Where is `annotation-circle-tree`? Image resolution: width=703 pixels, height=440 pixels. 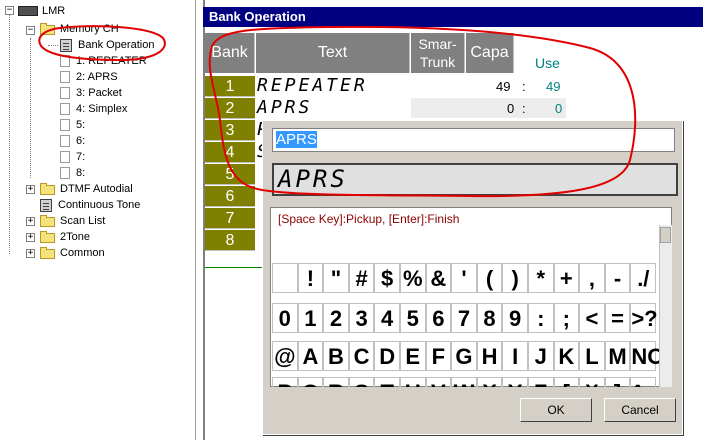 annotation-circle-tree is located at coordinates (102, 43).